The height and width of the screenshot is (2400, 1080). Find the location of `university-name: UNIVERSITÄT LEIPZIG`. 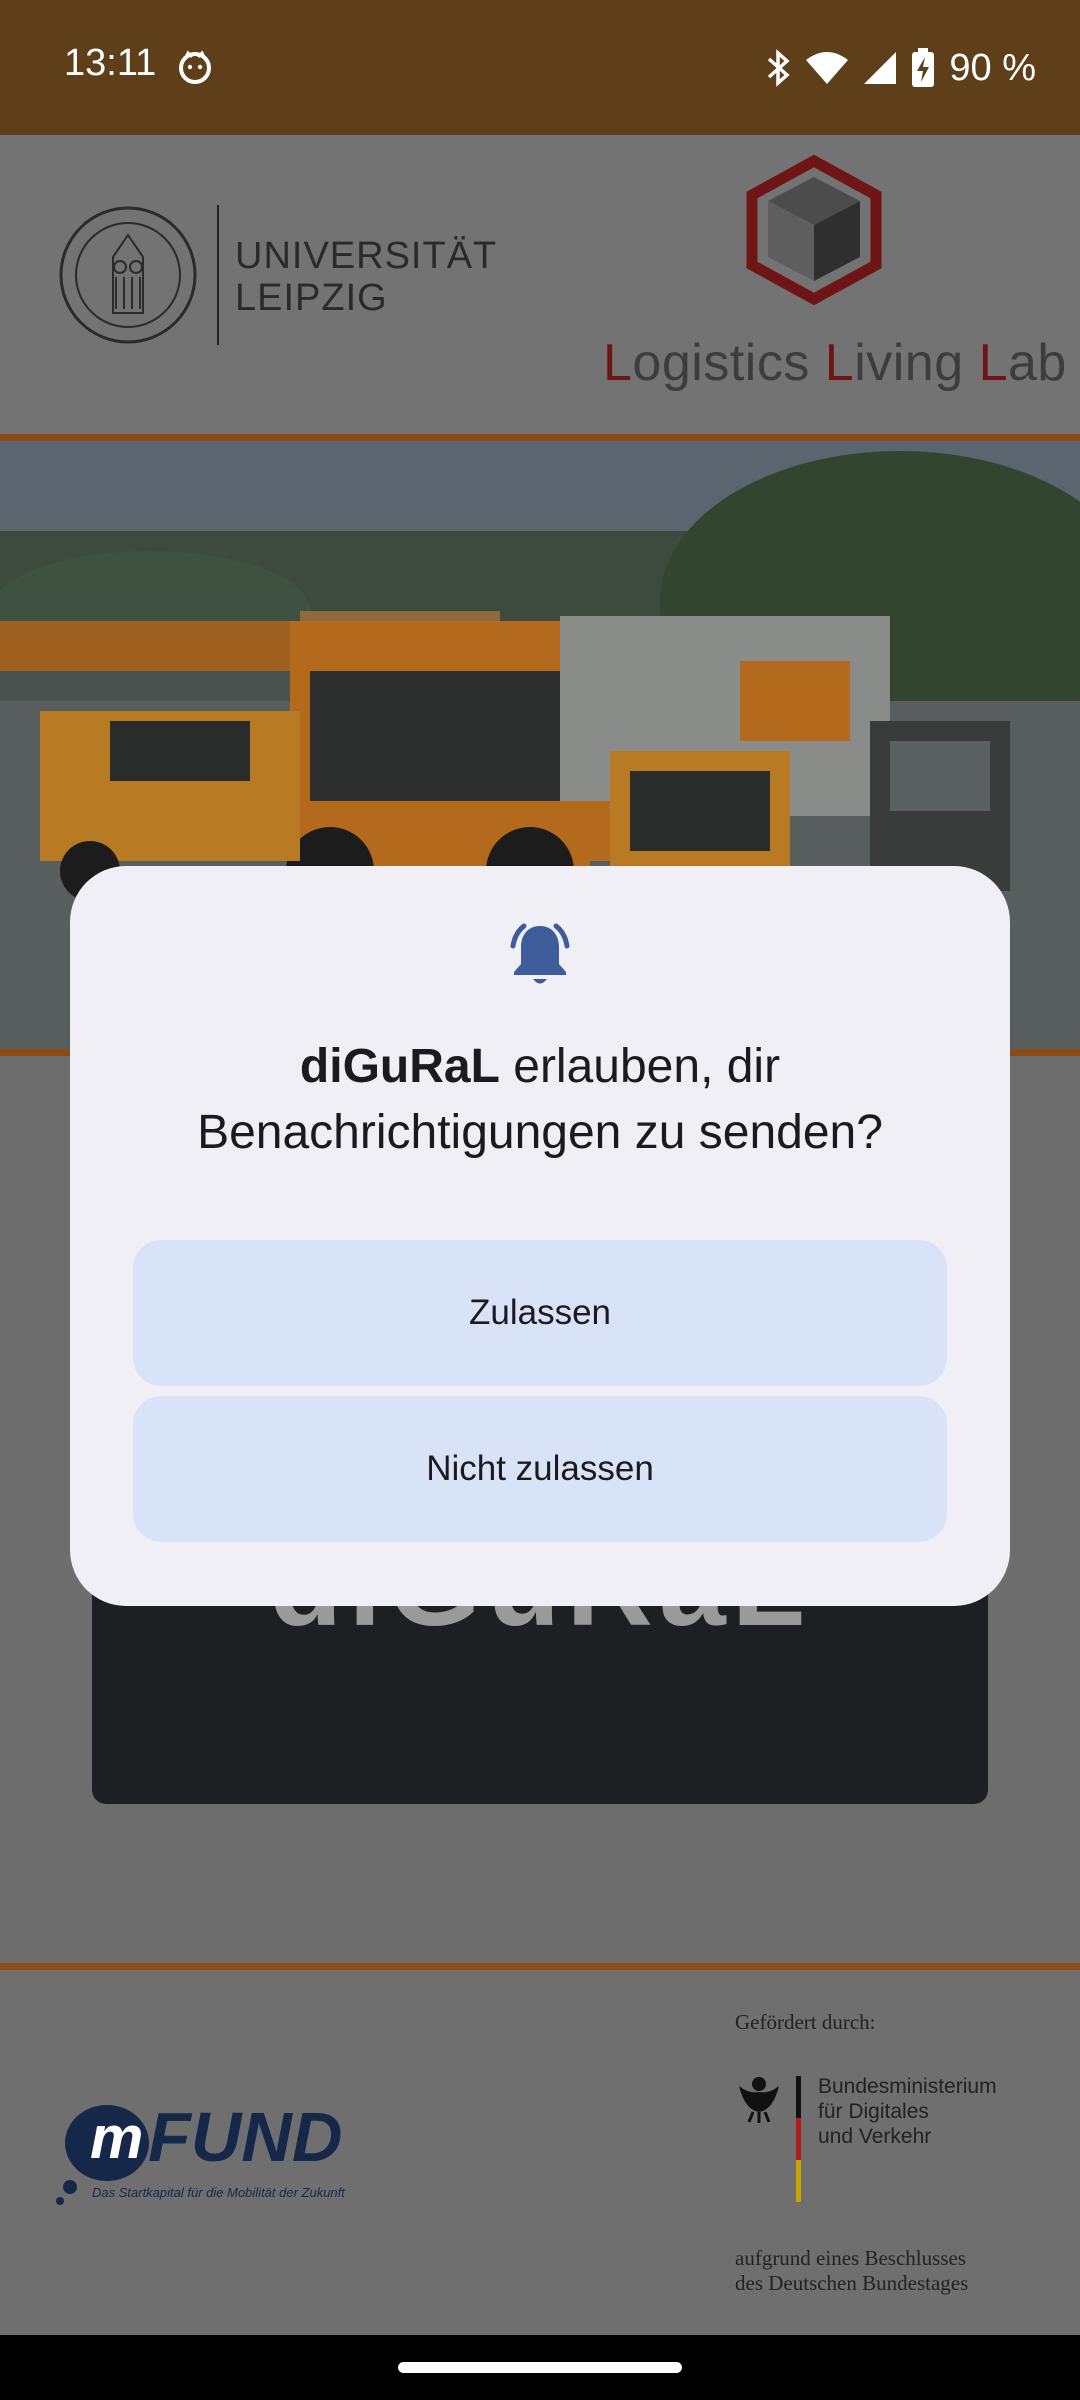

university-name: UNIVERSITÄT LEIPZIG is located at coordinates (366, 277).